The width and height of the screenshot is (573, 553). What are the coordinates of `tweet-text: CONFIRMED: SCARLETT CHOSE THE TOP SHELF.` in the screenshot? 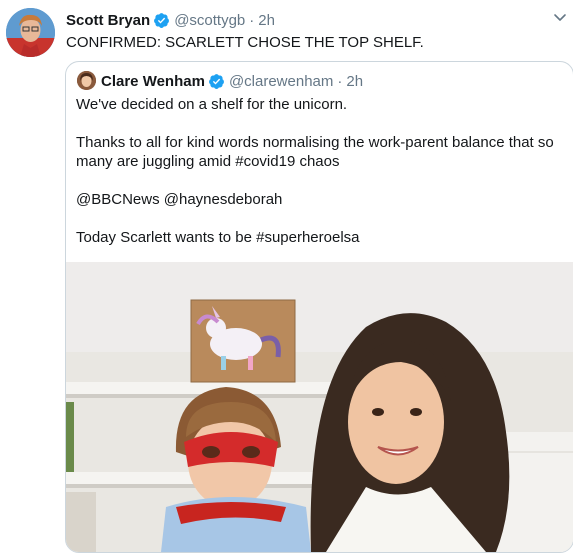 It's located at (245, 42).